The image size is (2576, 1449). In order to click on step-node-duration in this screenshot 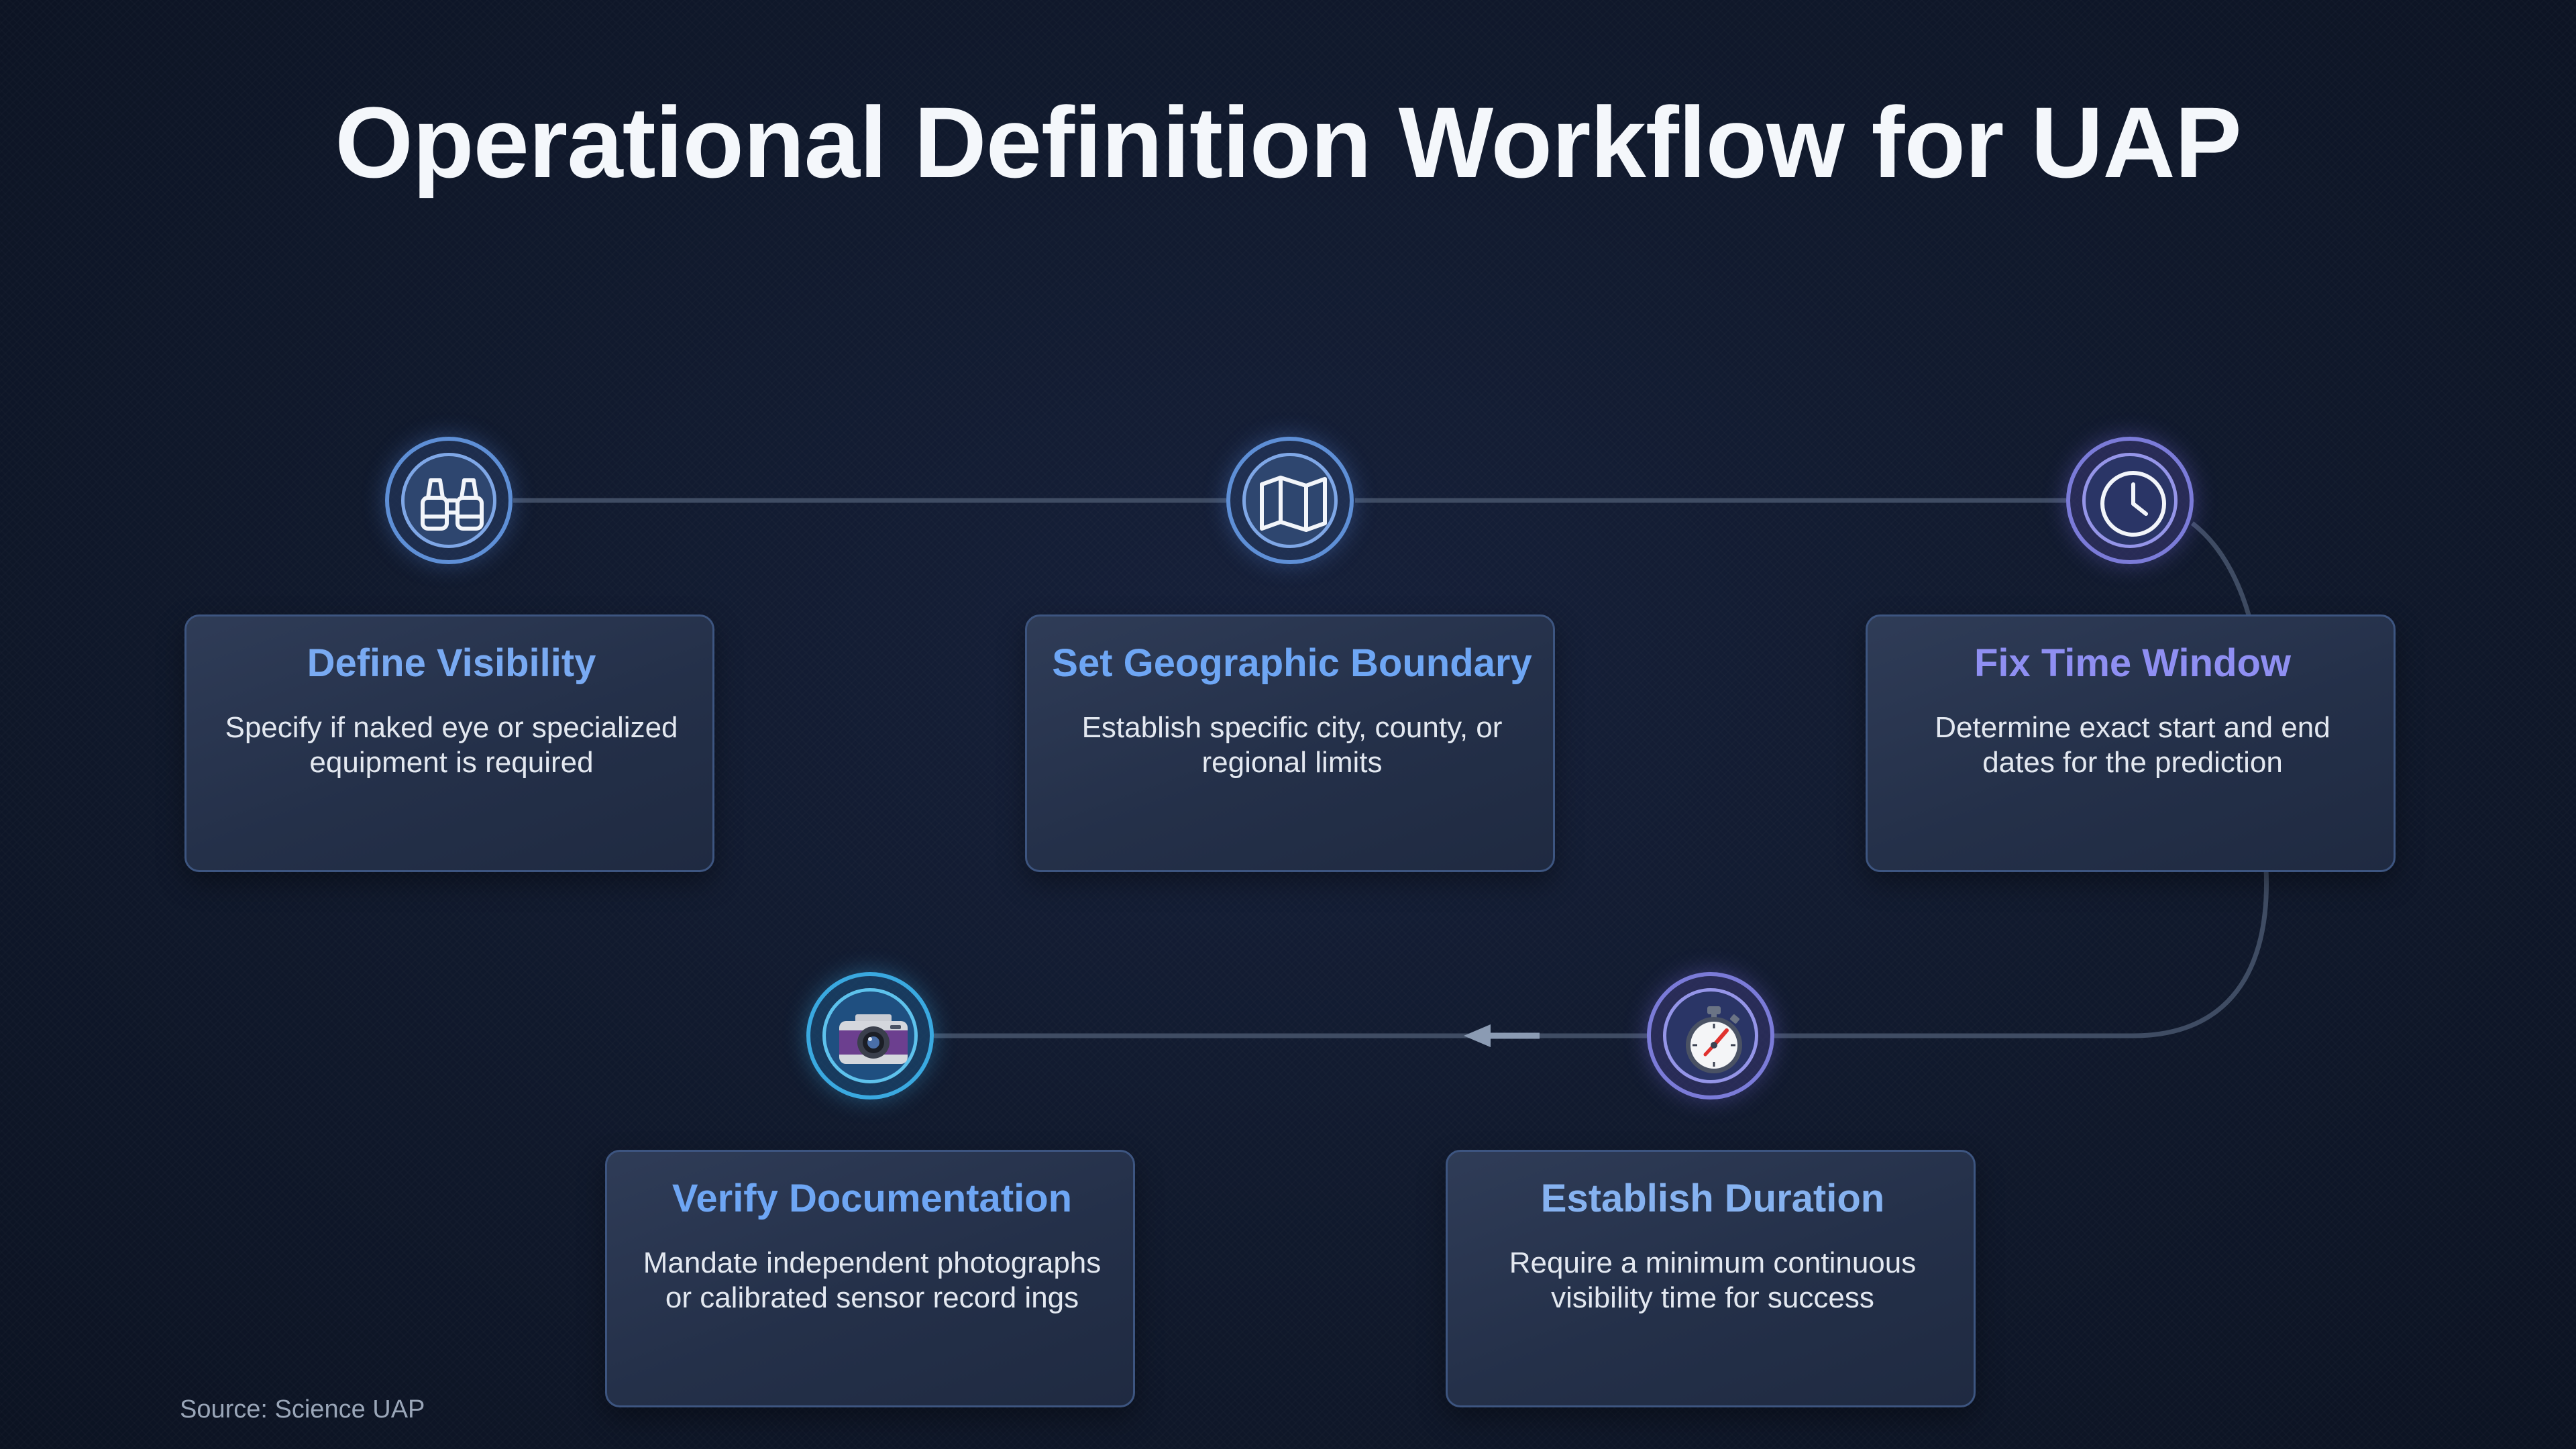, I will do `click(1710, 1035)`.